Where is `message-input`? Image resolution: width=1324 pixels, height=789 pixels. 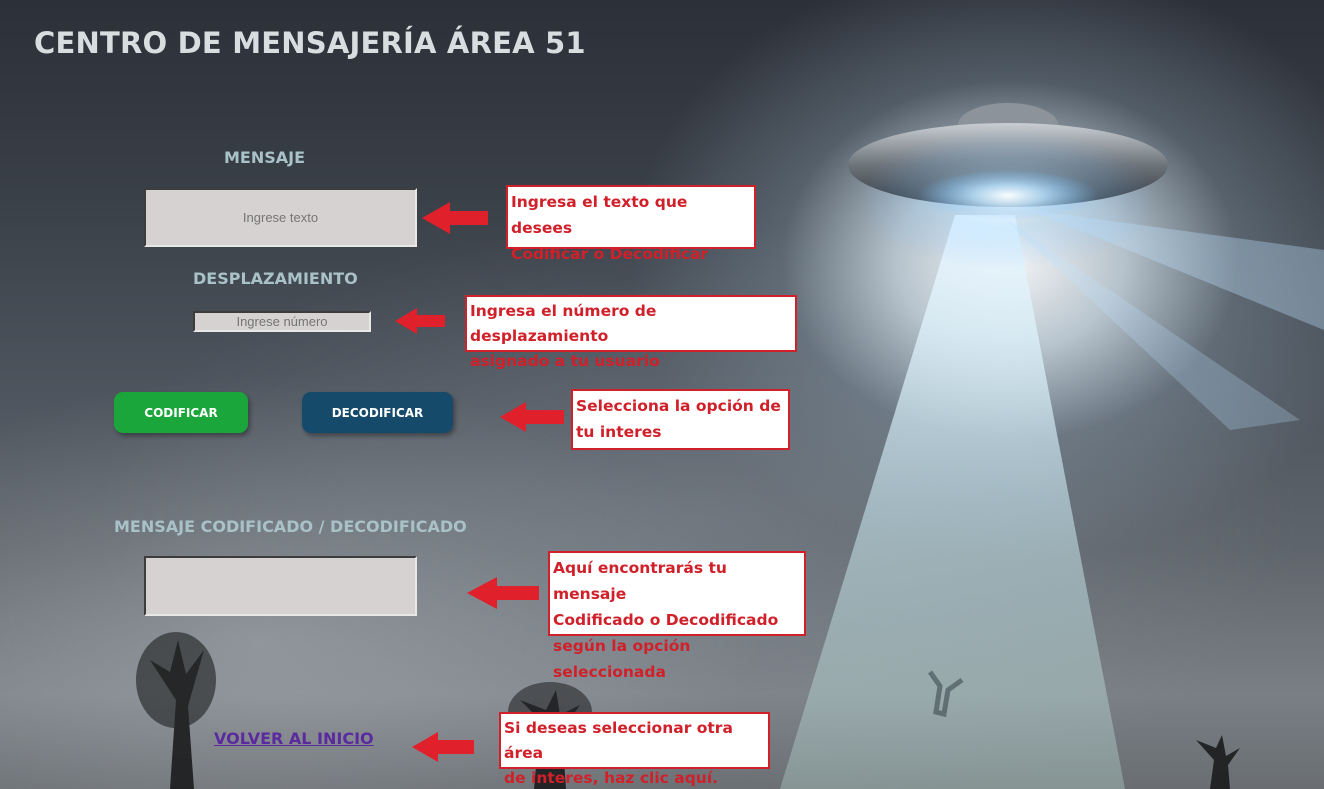
message-input is located at coordinates (280, 217).